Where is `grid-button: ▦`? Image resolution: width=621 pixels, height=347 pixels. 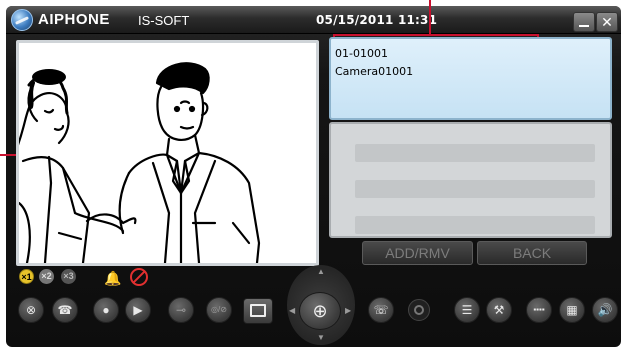 grid-button: ▦ is located at coordinates (572, 310).